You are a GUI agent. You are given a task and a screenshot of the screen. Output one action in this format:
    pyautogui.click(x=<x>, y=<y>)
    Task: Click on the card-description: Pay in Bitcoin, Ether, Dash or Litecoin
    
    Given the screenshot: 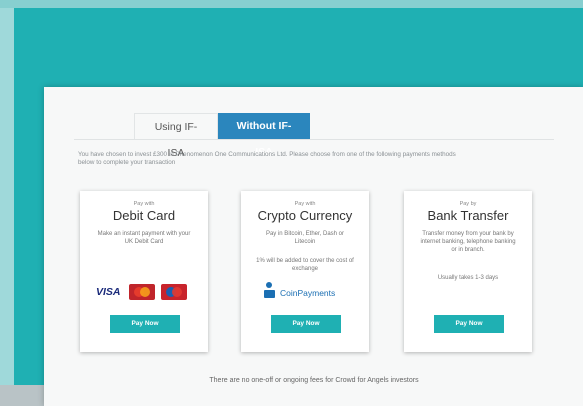 What is the action you would take?
    pyautogui.click(x=305, y=238)
    